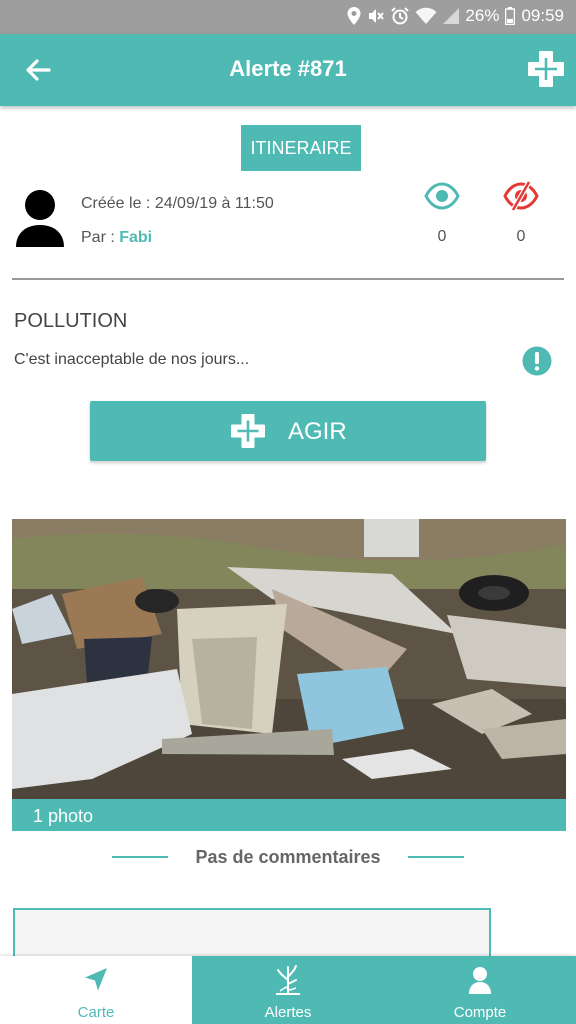 This screenshot has height=1024, width=576. What do you see at coordinates (377, 16) in the screenshot?
I see `mute-icon` at bounding box center [377, 16].